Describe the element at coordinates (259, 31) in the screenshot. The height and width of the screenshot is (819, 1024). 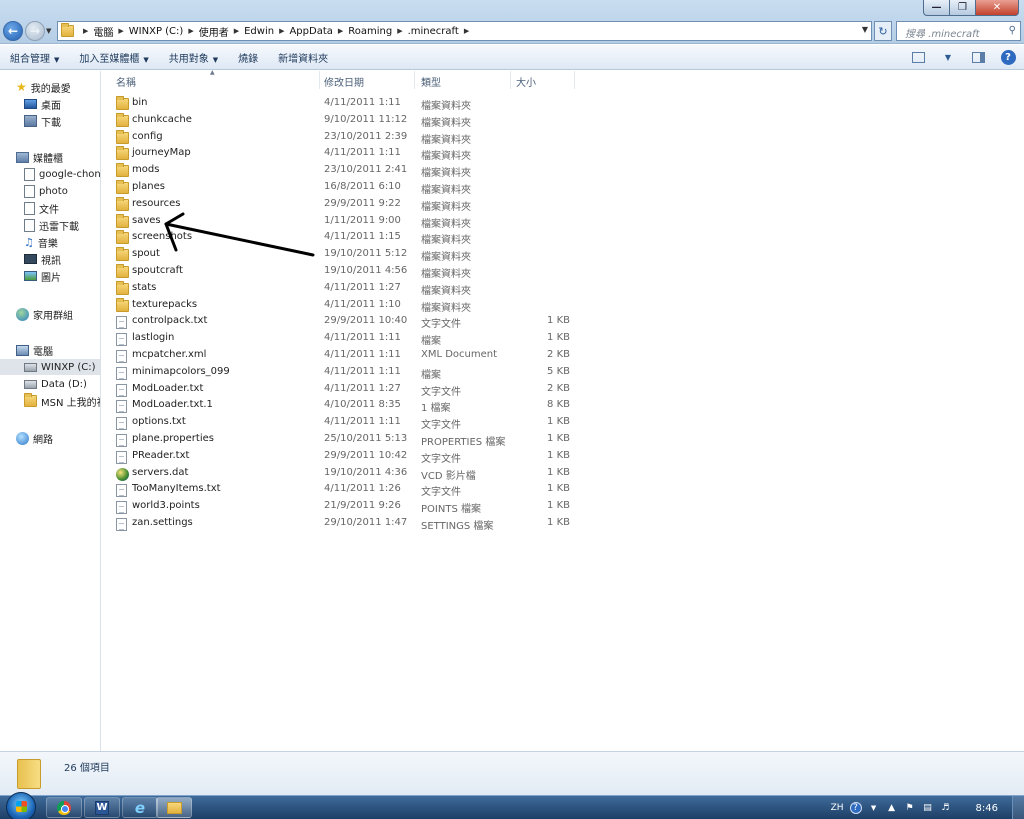
I see `breadcrumb-user: Edwin` at that location.